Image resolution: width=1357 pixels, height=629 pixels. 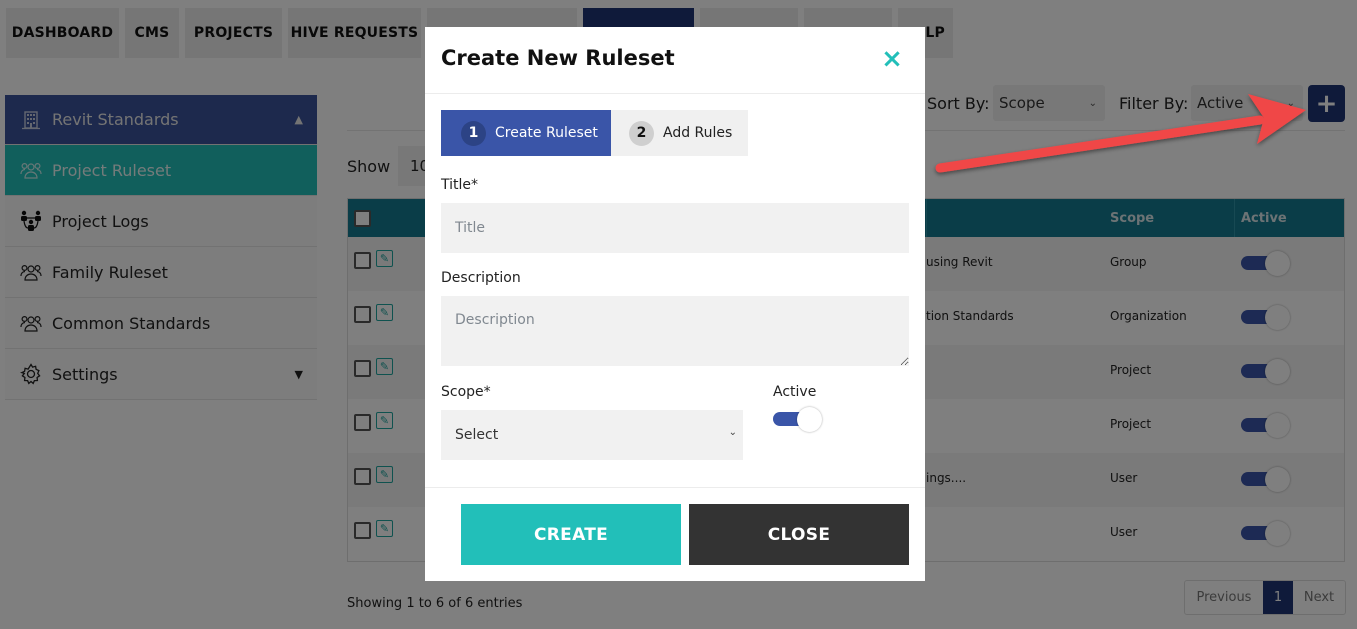 I want to click on scope-select-value: Select, so click(x=477, y=435).